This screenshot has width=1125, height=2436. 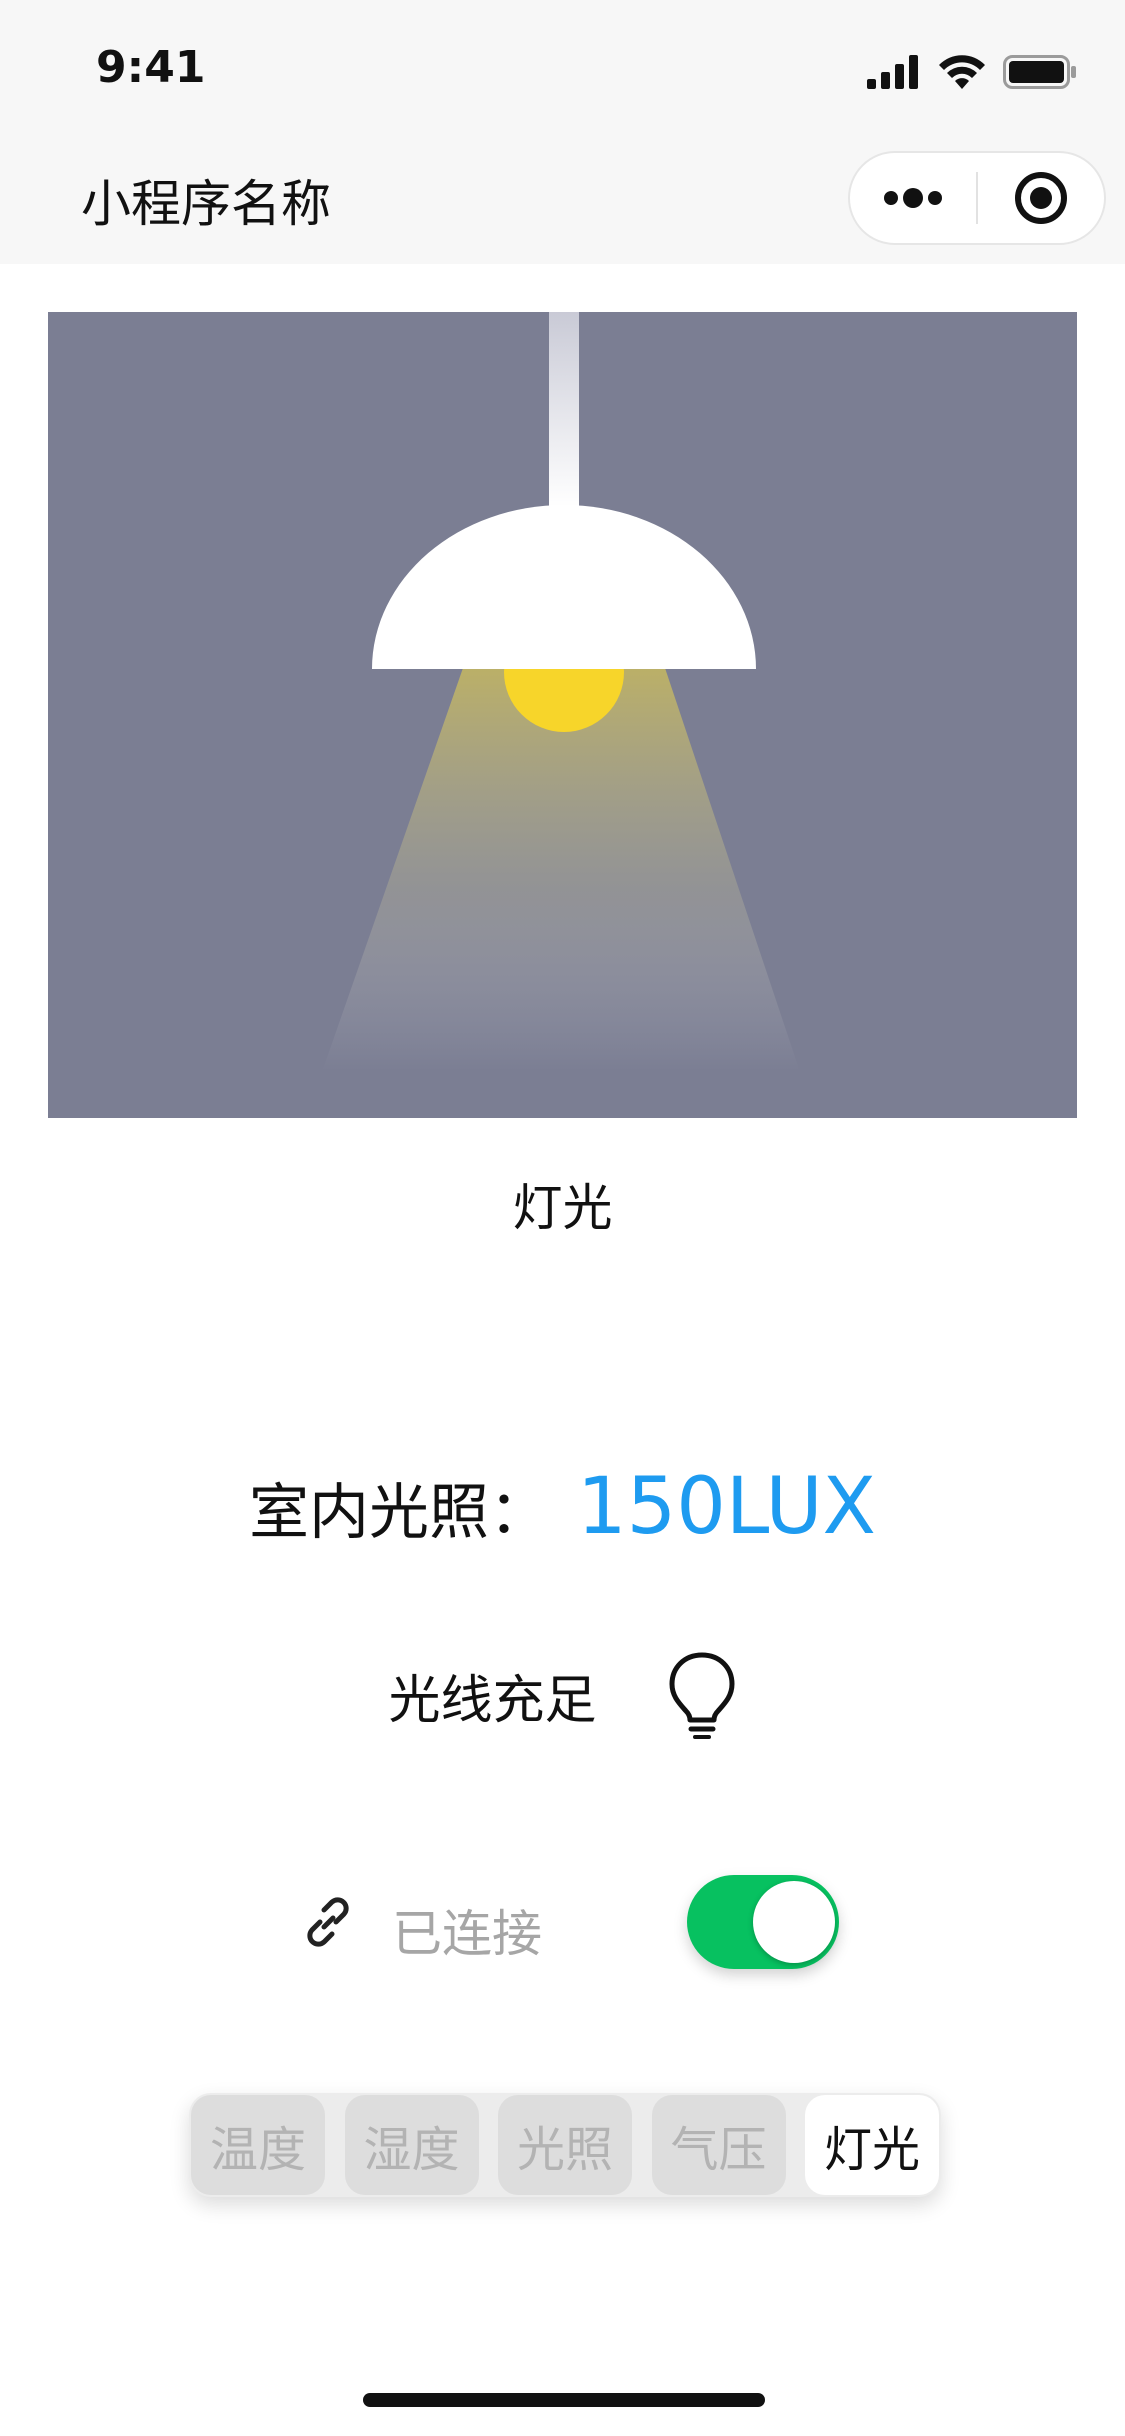 I want to click on light-status: 光线充足, so click(x=562, y=1695).